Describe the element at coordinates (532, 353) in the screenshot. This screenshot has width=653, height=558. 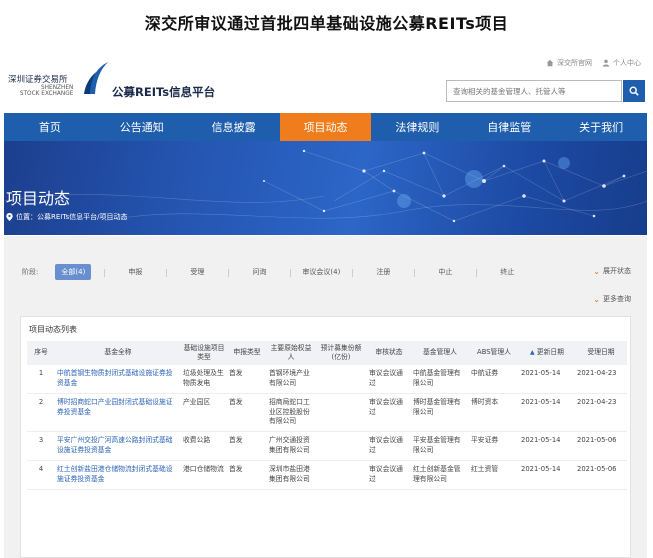
I see `sort-up-icon: ▲` at that location.